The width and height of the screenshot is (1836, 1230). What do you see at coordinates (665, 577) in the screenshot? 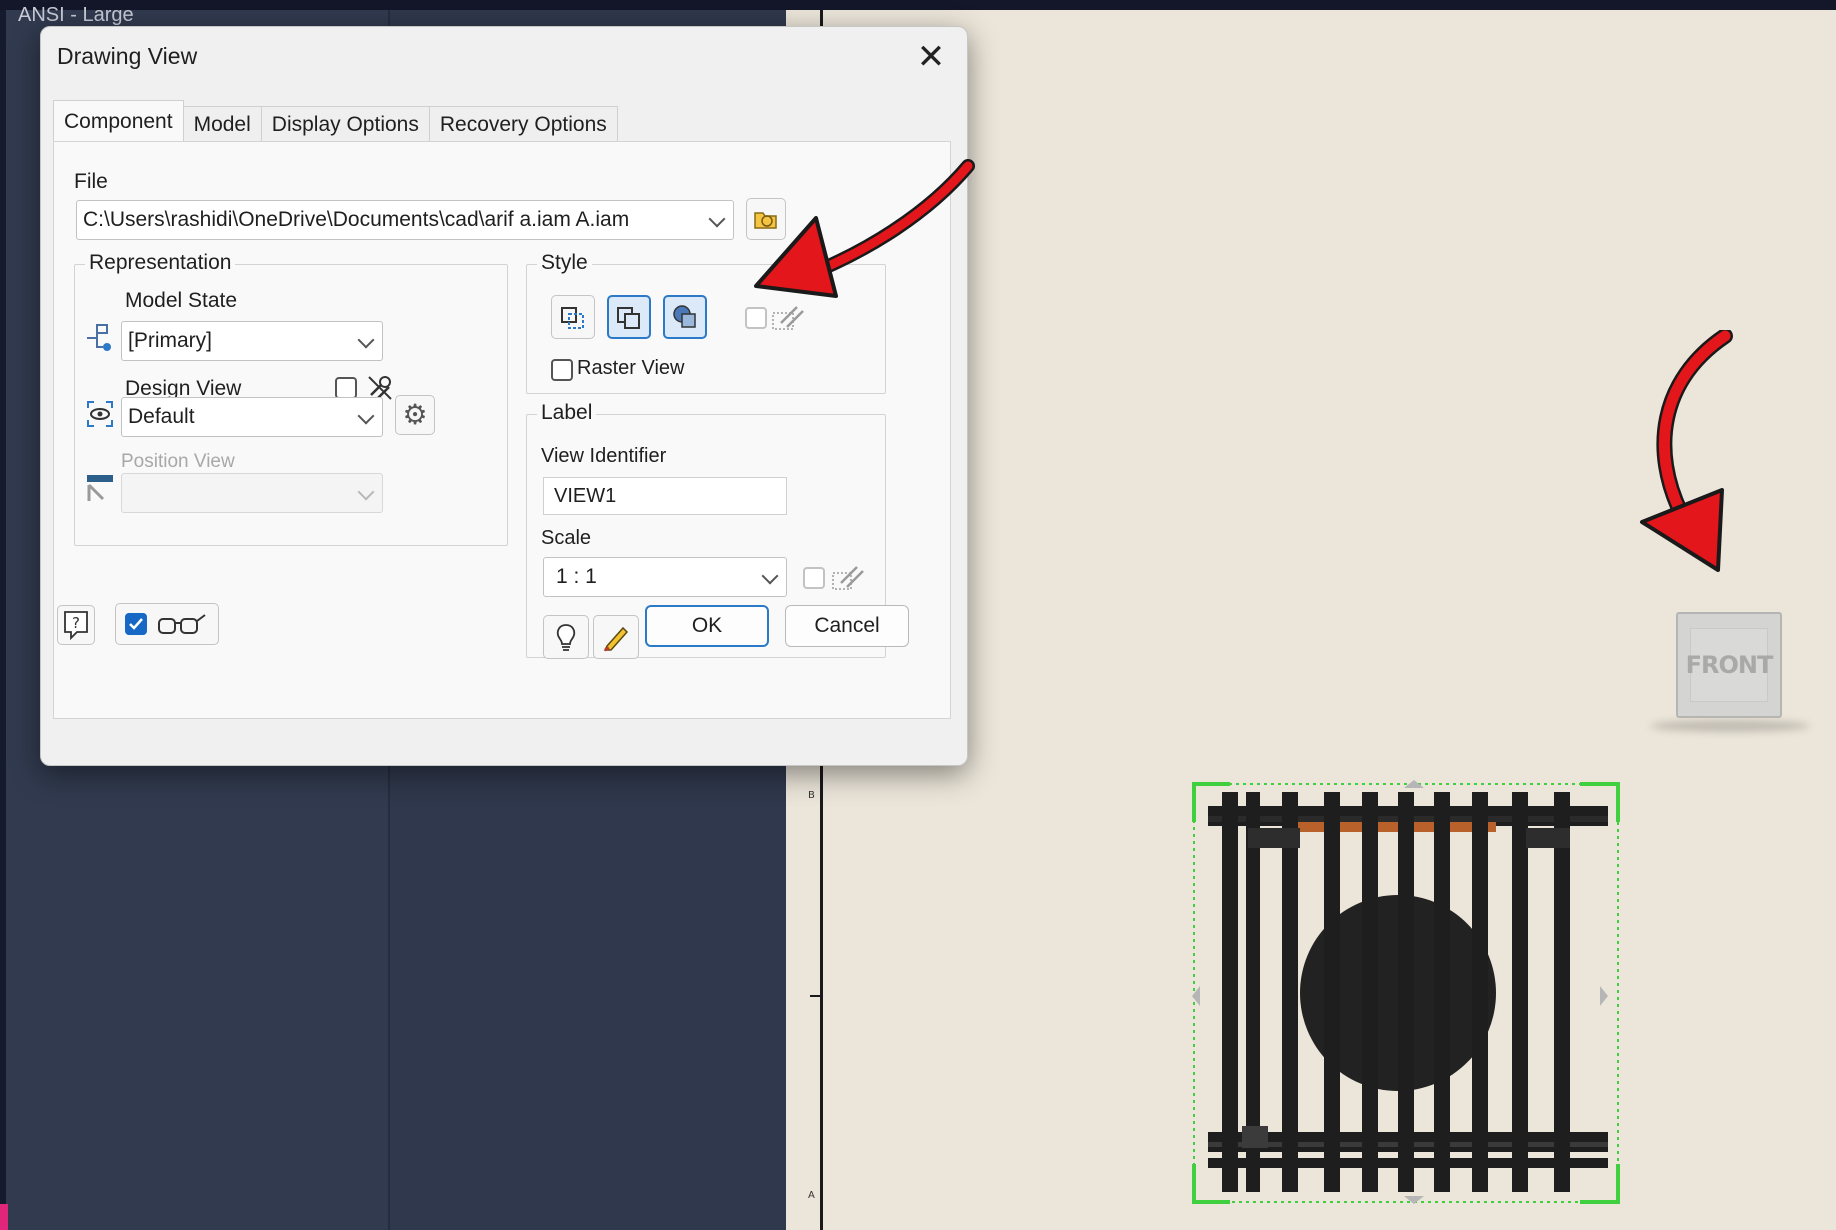
I see `scale-combo: 1` at bounding box center [665, 577].